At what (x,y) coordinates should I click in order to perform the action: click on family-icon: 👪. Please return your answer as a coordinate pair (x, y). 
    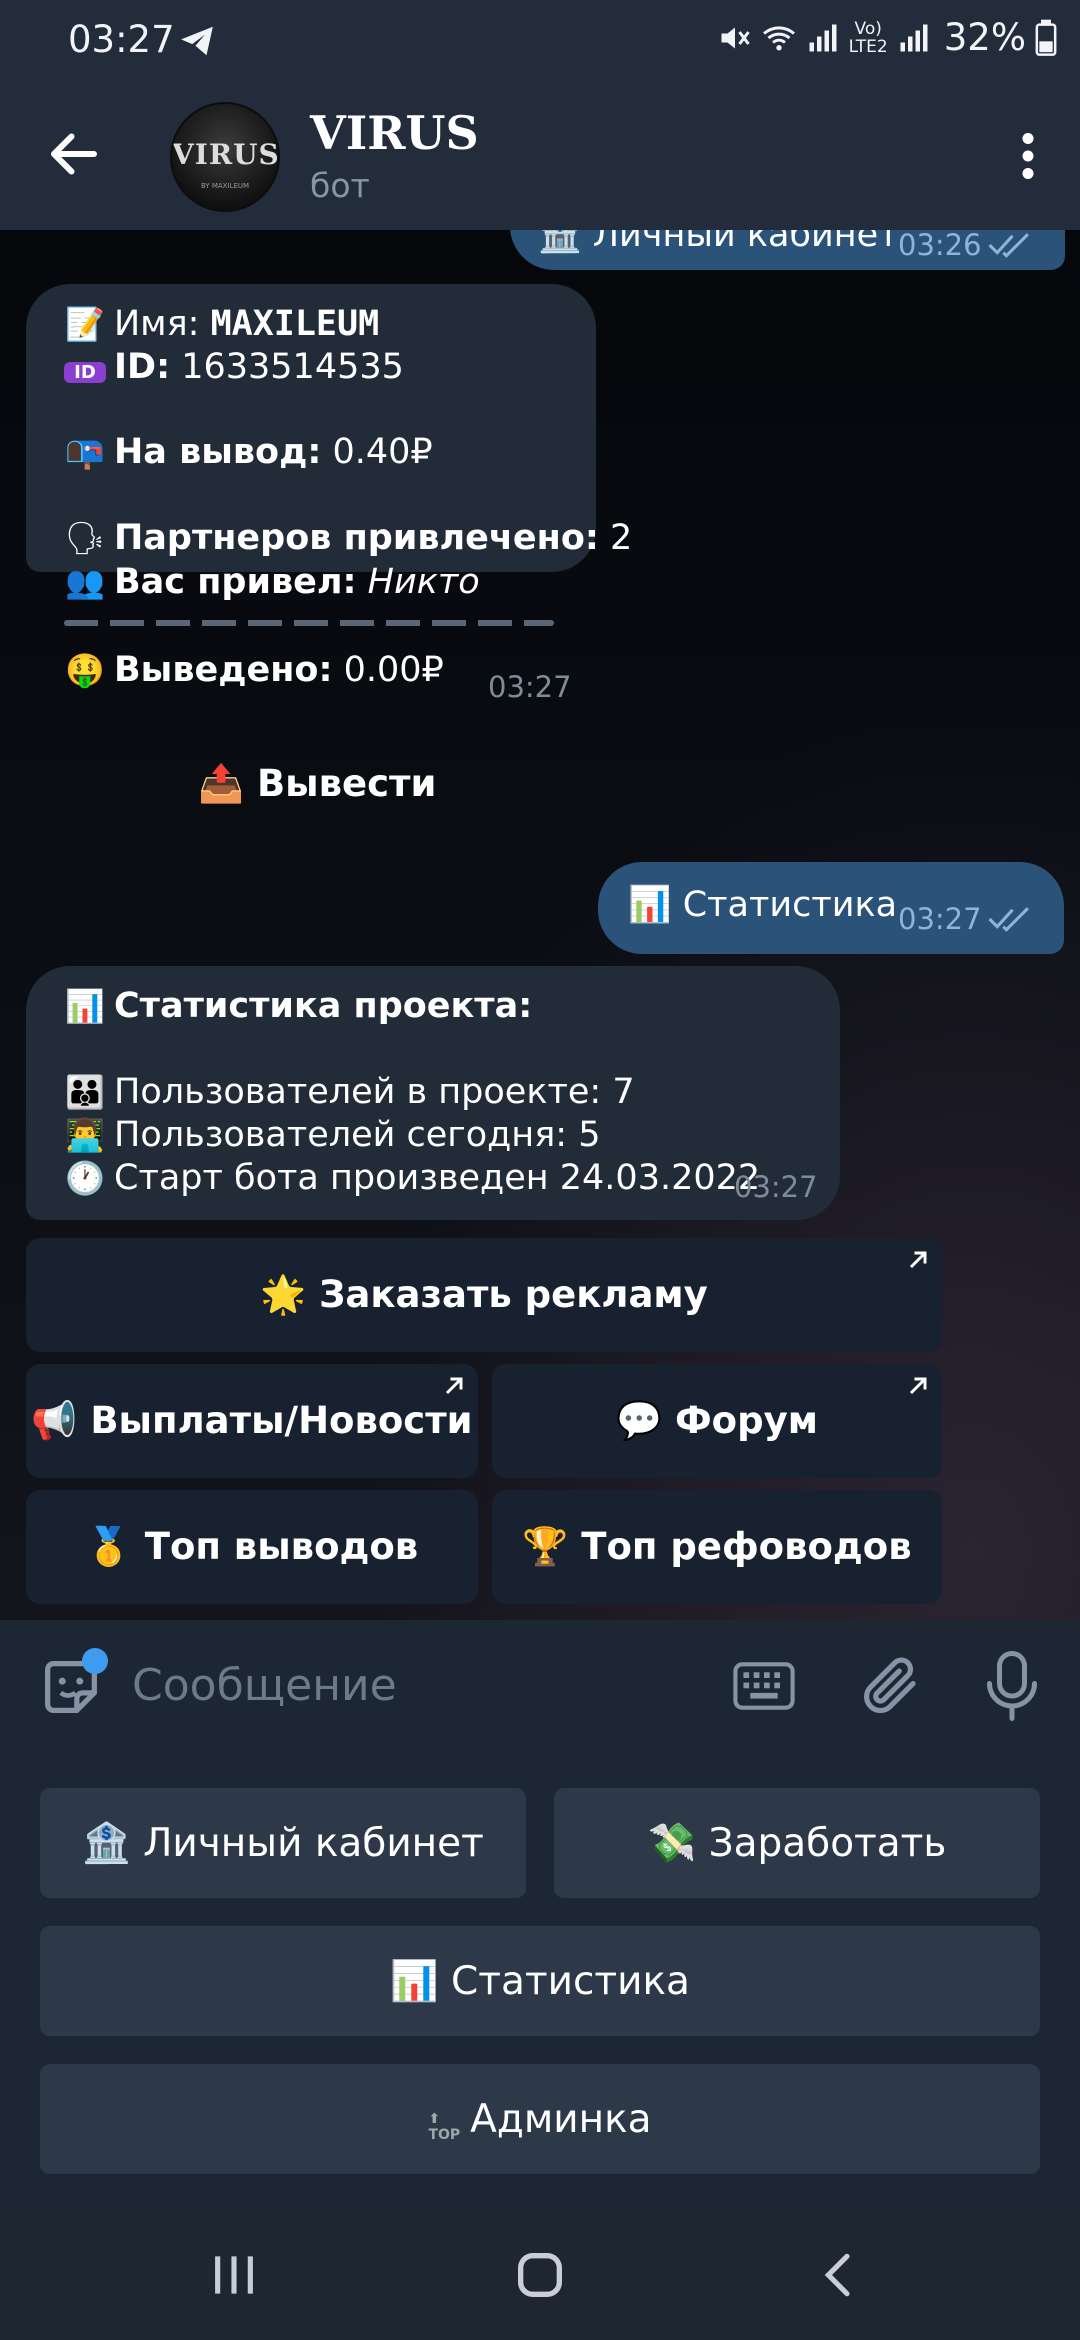
    Looking at the image, I should click on (85, 1092).